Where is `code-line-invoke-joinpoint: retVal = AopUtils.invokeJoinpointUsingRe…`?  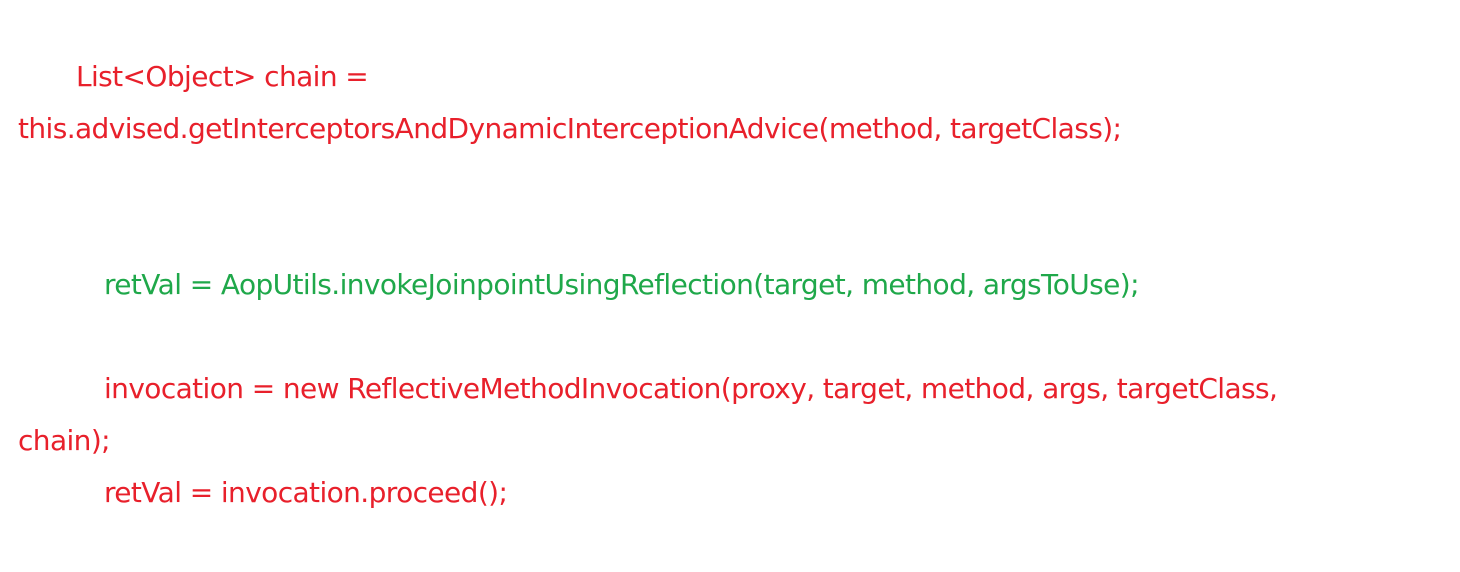 code-line-invoke-joinpoint: retVal = AopUtils.invokeJoinpointUsingRe… is located at coordinates (622, 284).